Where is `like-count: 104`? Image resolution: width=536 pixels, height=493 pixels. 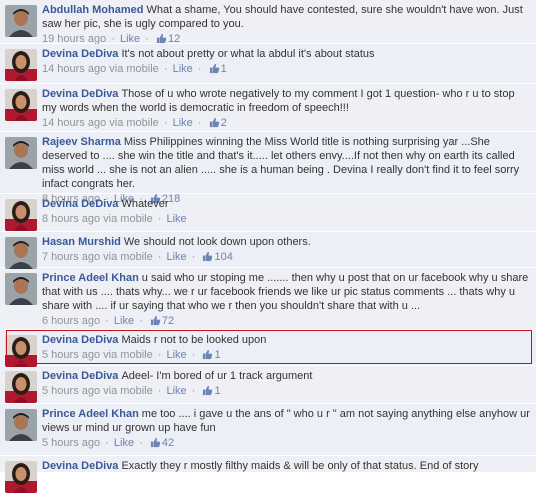
like-count: 104 is located at coordinates (223, 257).